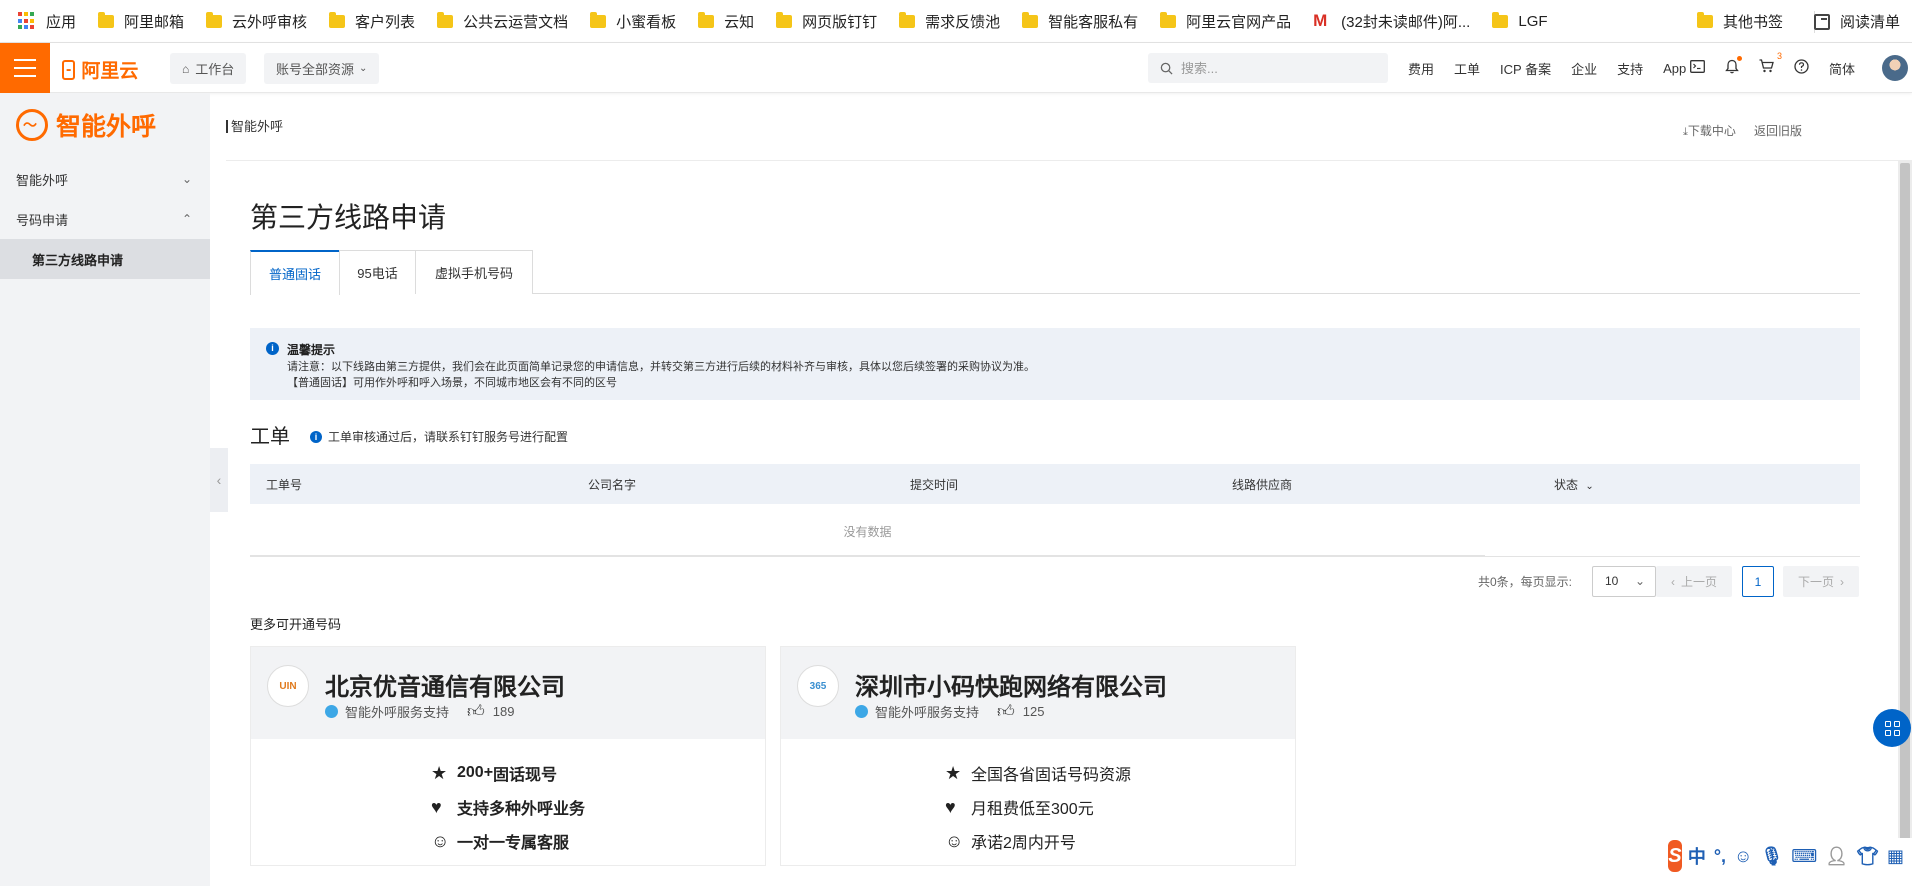 The height and width of the screenshot is (886, 1912). I want to click on column-provider: 线路供应商, so click(1262, 485).